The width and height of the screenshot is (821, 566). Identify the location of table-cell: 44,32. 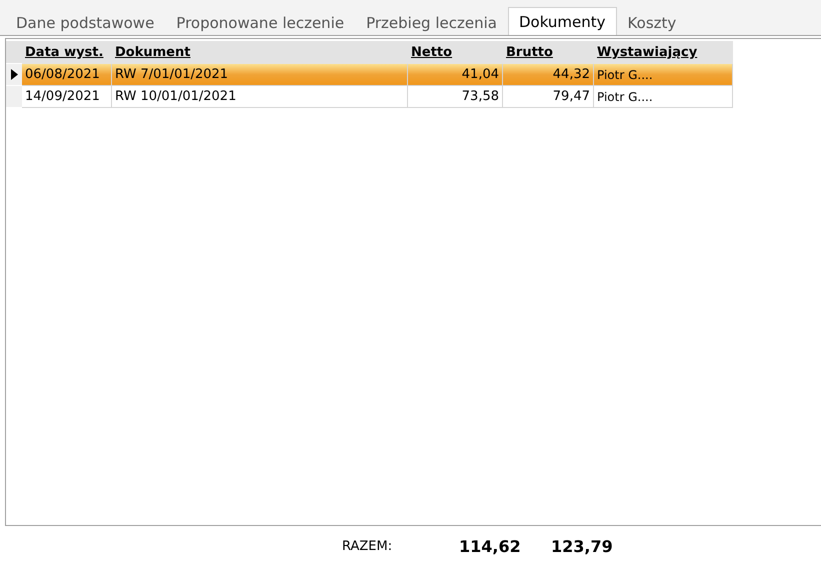
(548, 75).